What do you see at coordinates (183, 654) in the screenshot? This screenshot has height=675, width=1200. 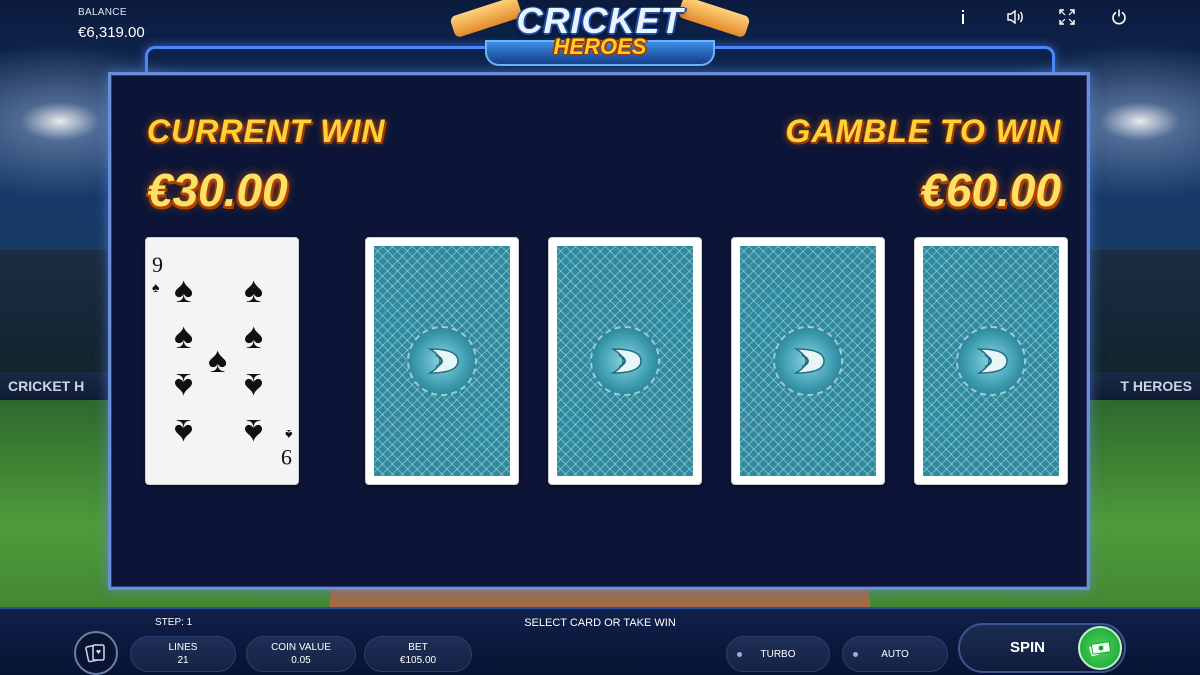 I see `lines-selector: LINES 21` at bounding box center [183, 654].